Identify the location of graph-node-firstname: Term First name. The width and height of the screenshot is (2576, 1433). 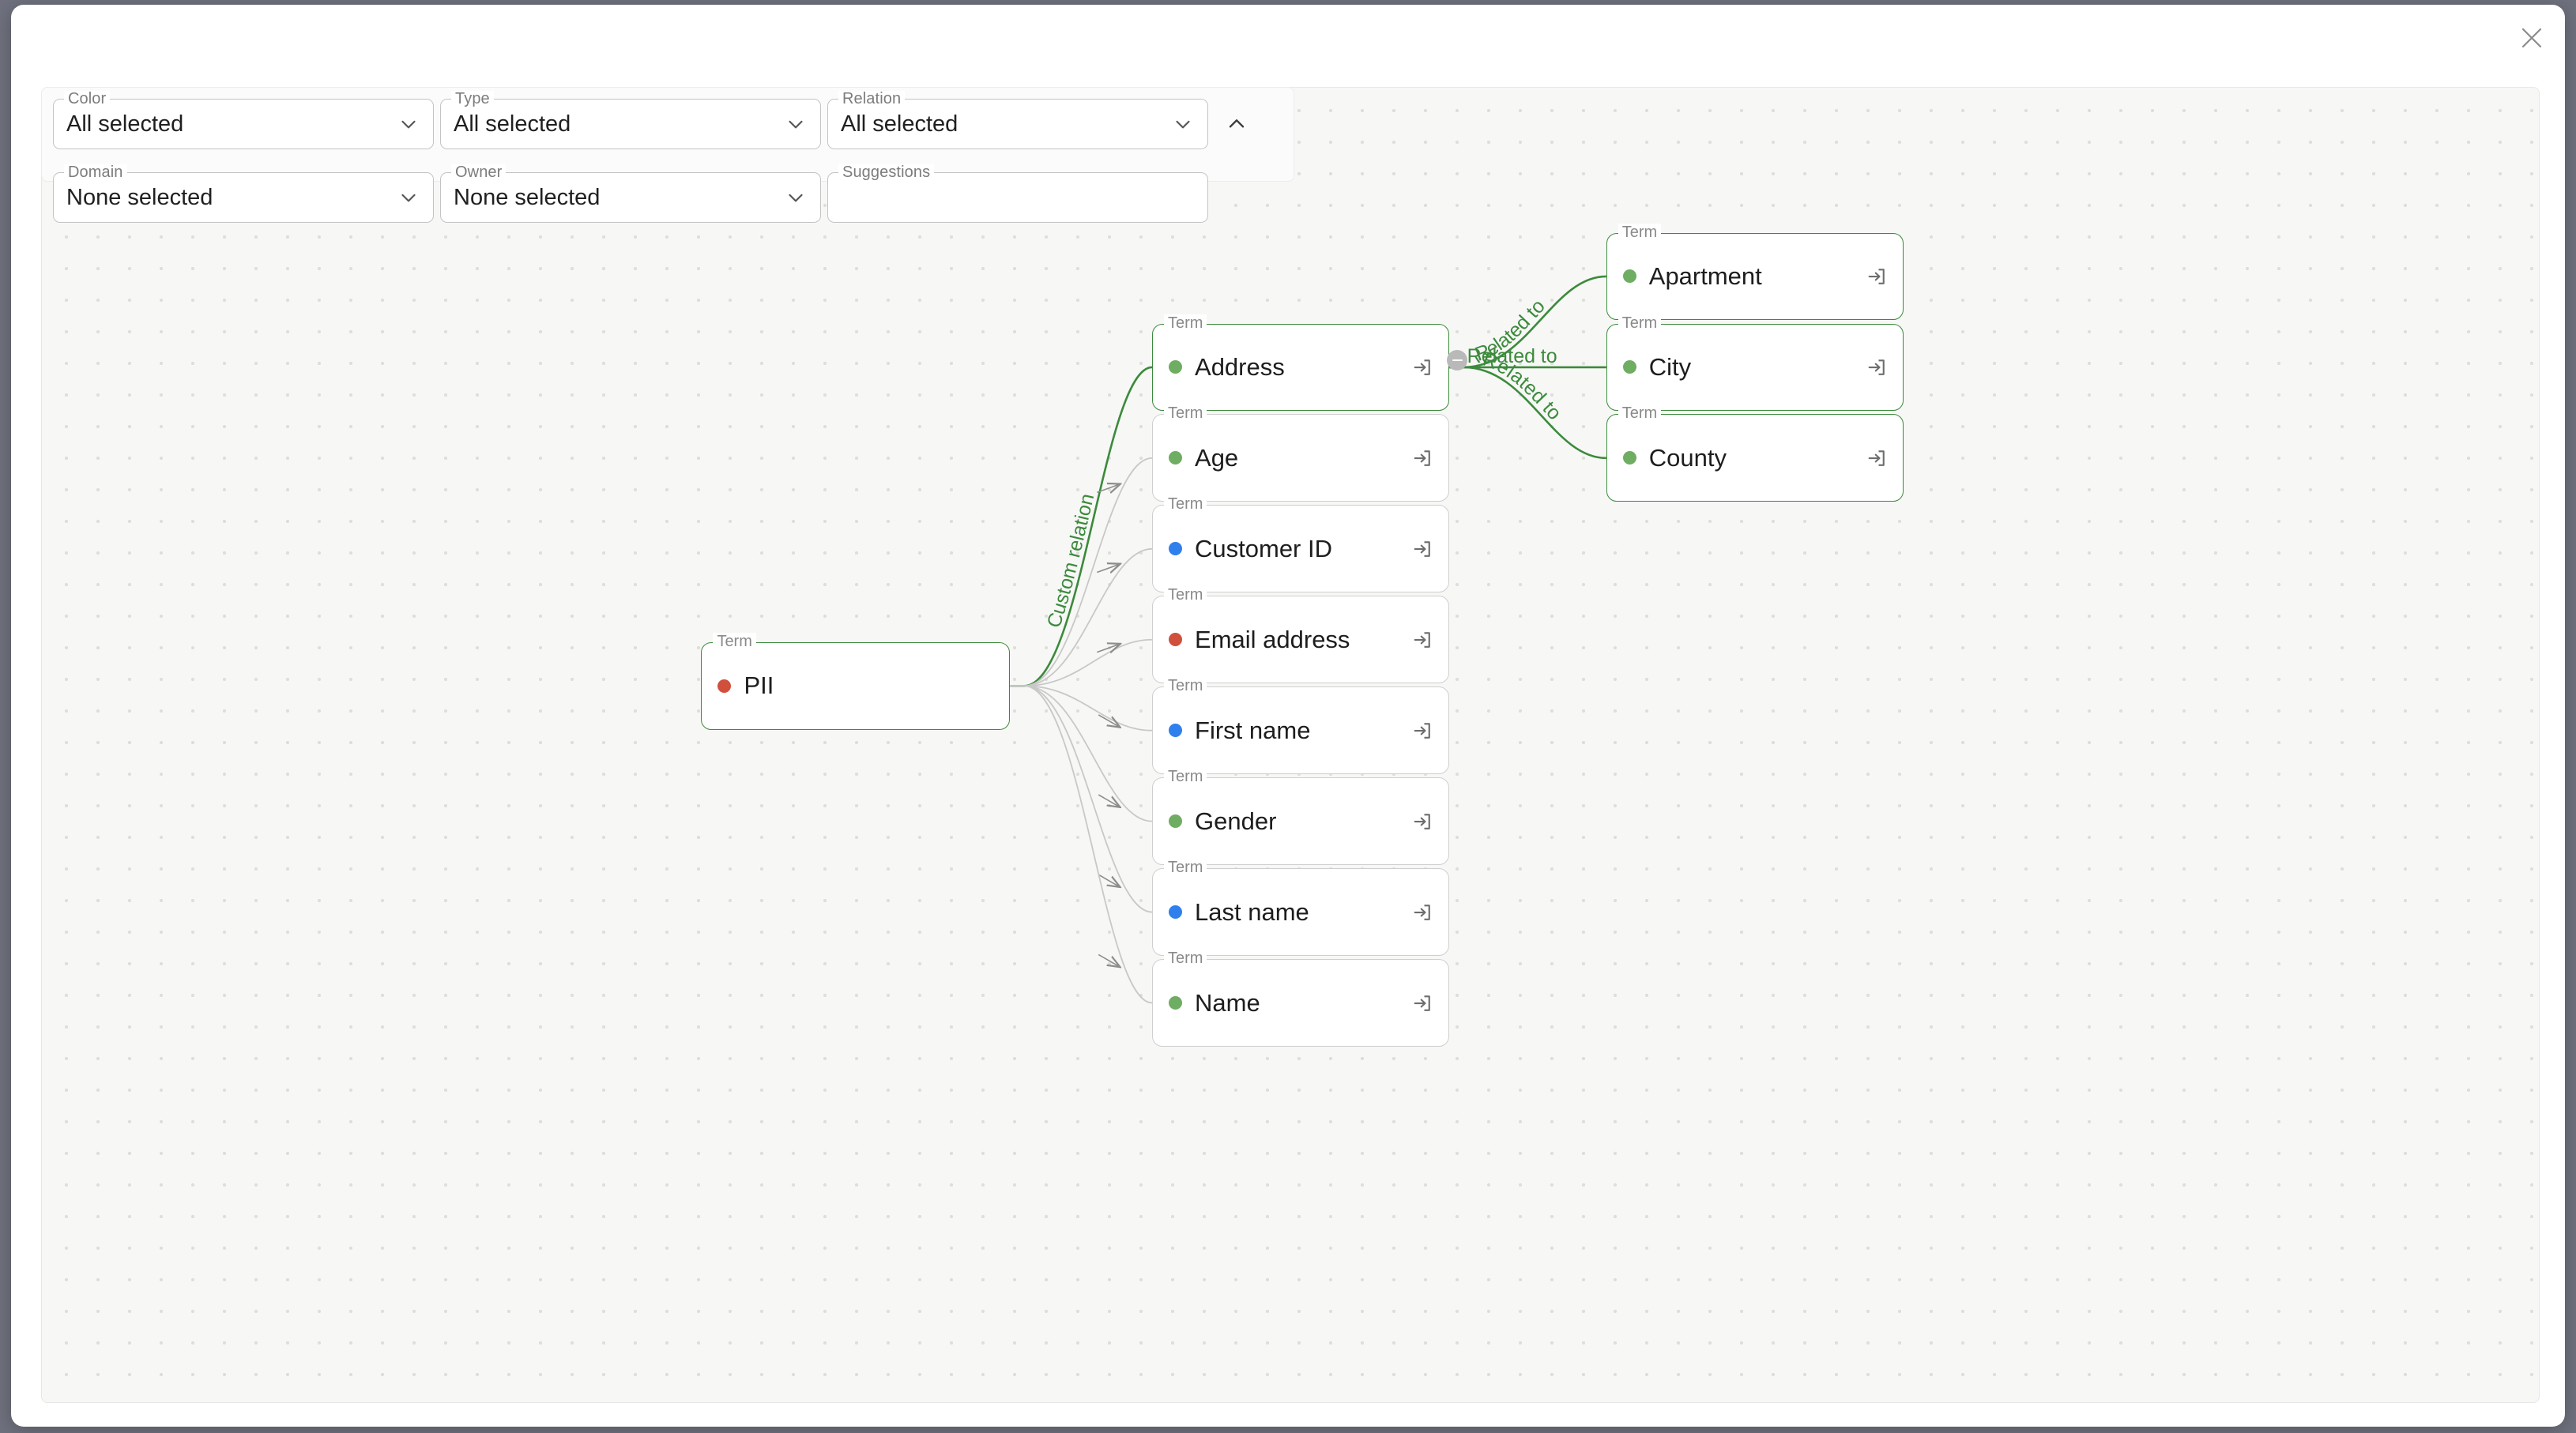
(1301, 726).